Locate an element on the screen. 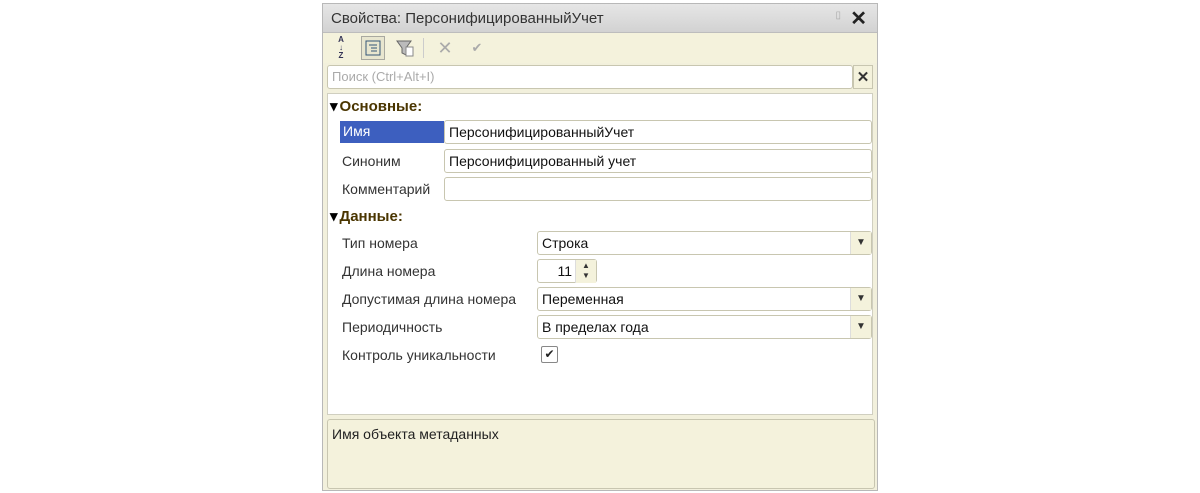  categories-icon is located at coordinates (373, 48).